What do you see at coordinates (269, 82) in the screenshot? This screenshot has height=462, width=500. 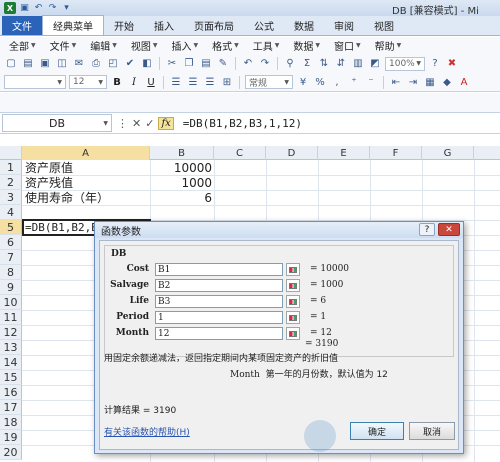 I see `number-format-select: 常规 ▼` at bounding box center [269, 82].